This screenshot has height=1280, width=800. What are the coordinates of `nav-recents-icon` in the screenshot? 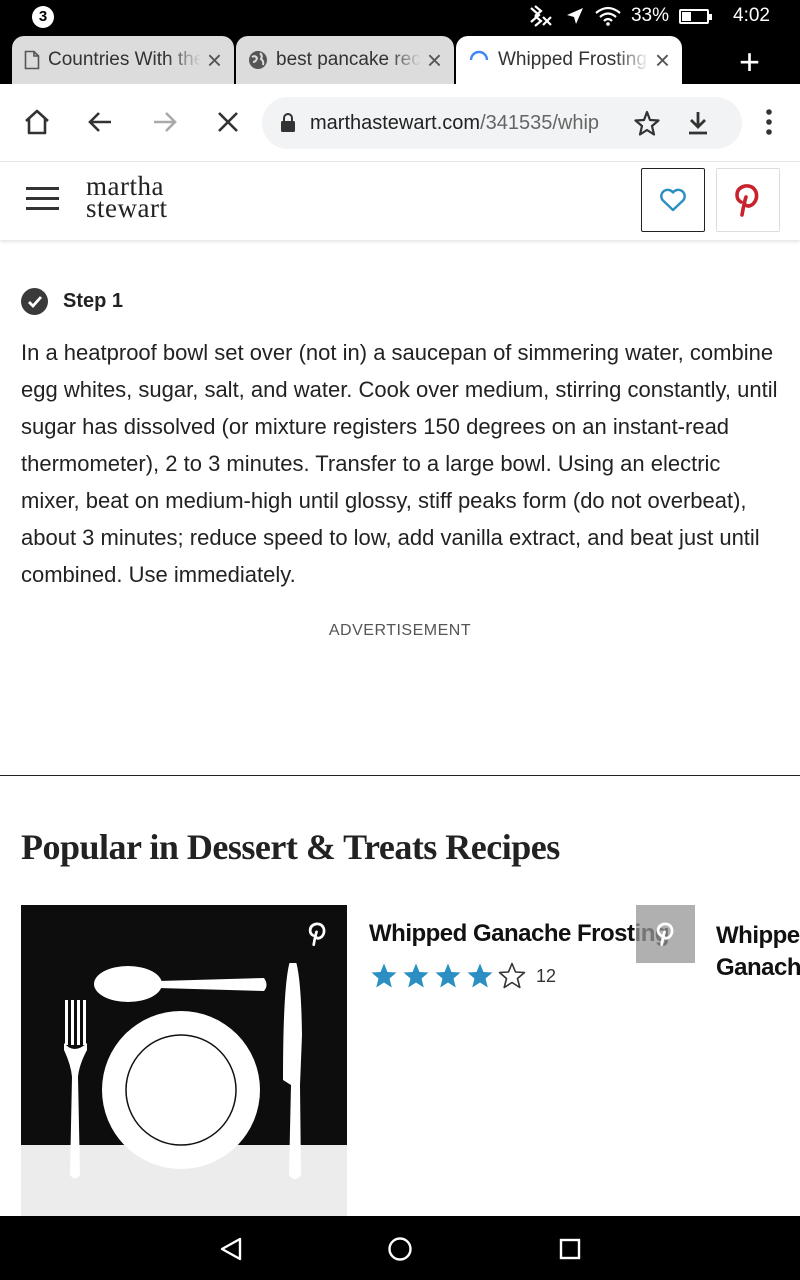 It's located at (570, 1249).